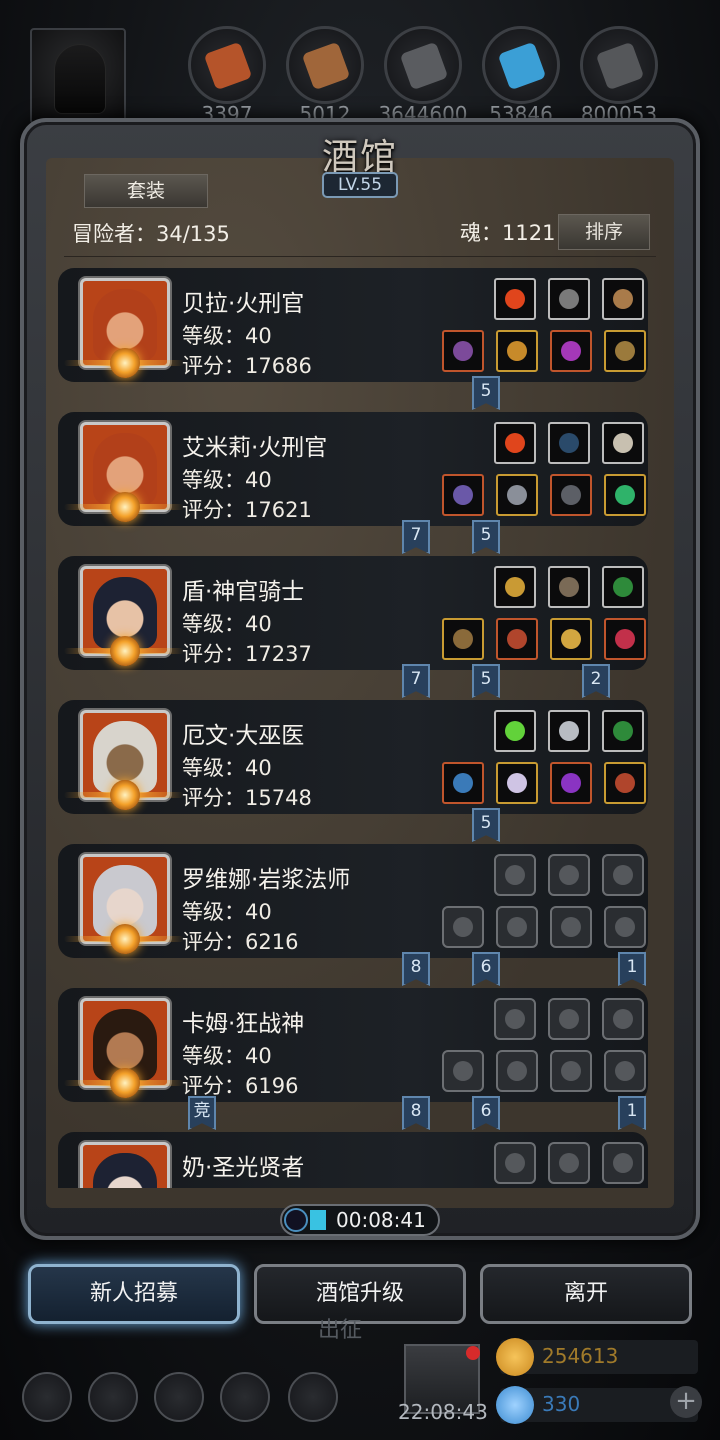  What do you see at coordinates (146, 191) in the screenshot?
I see `suit-button: 套装` at bounding box center [146, 191].